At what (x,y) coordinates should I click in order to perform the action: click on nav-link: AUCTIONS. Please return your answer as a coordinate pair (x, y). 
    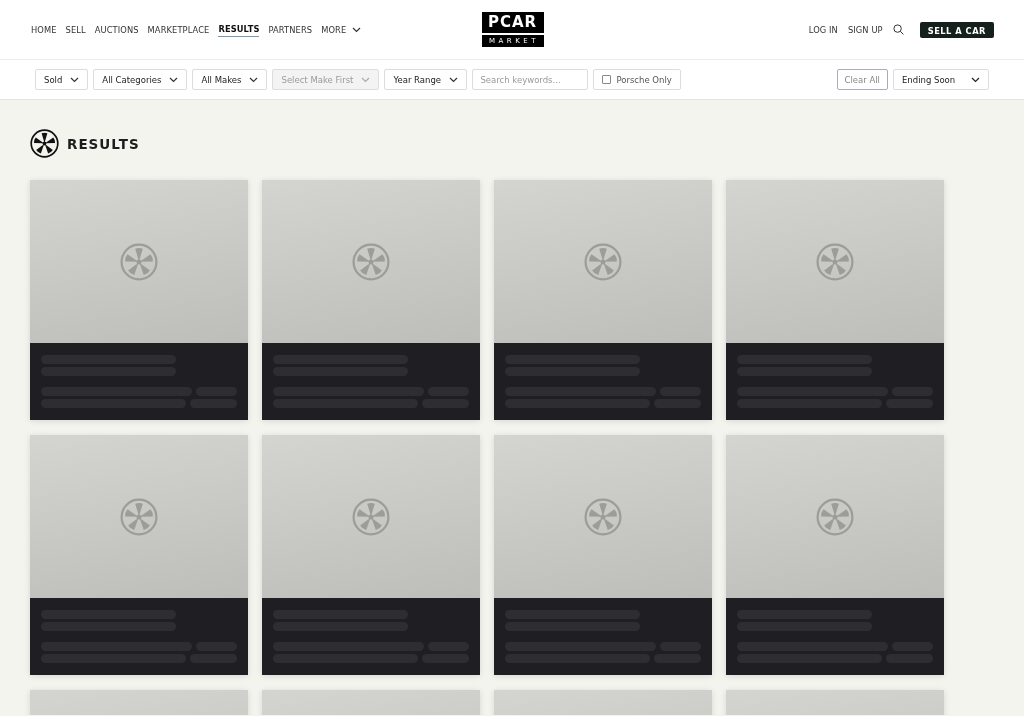
    Looking at the image, I should click on (116, 29).